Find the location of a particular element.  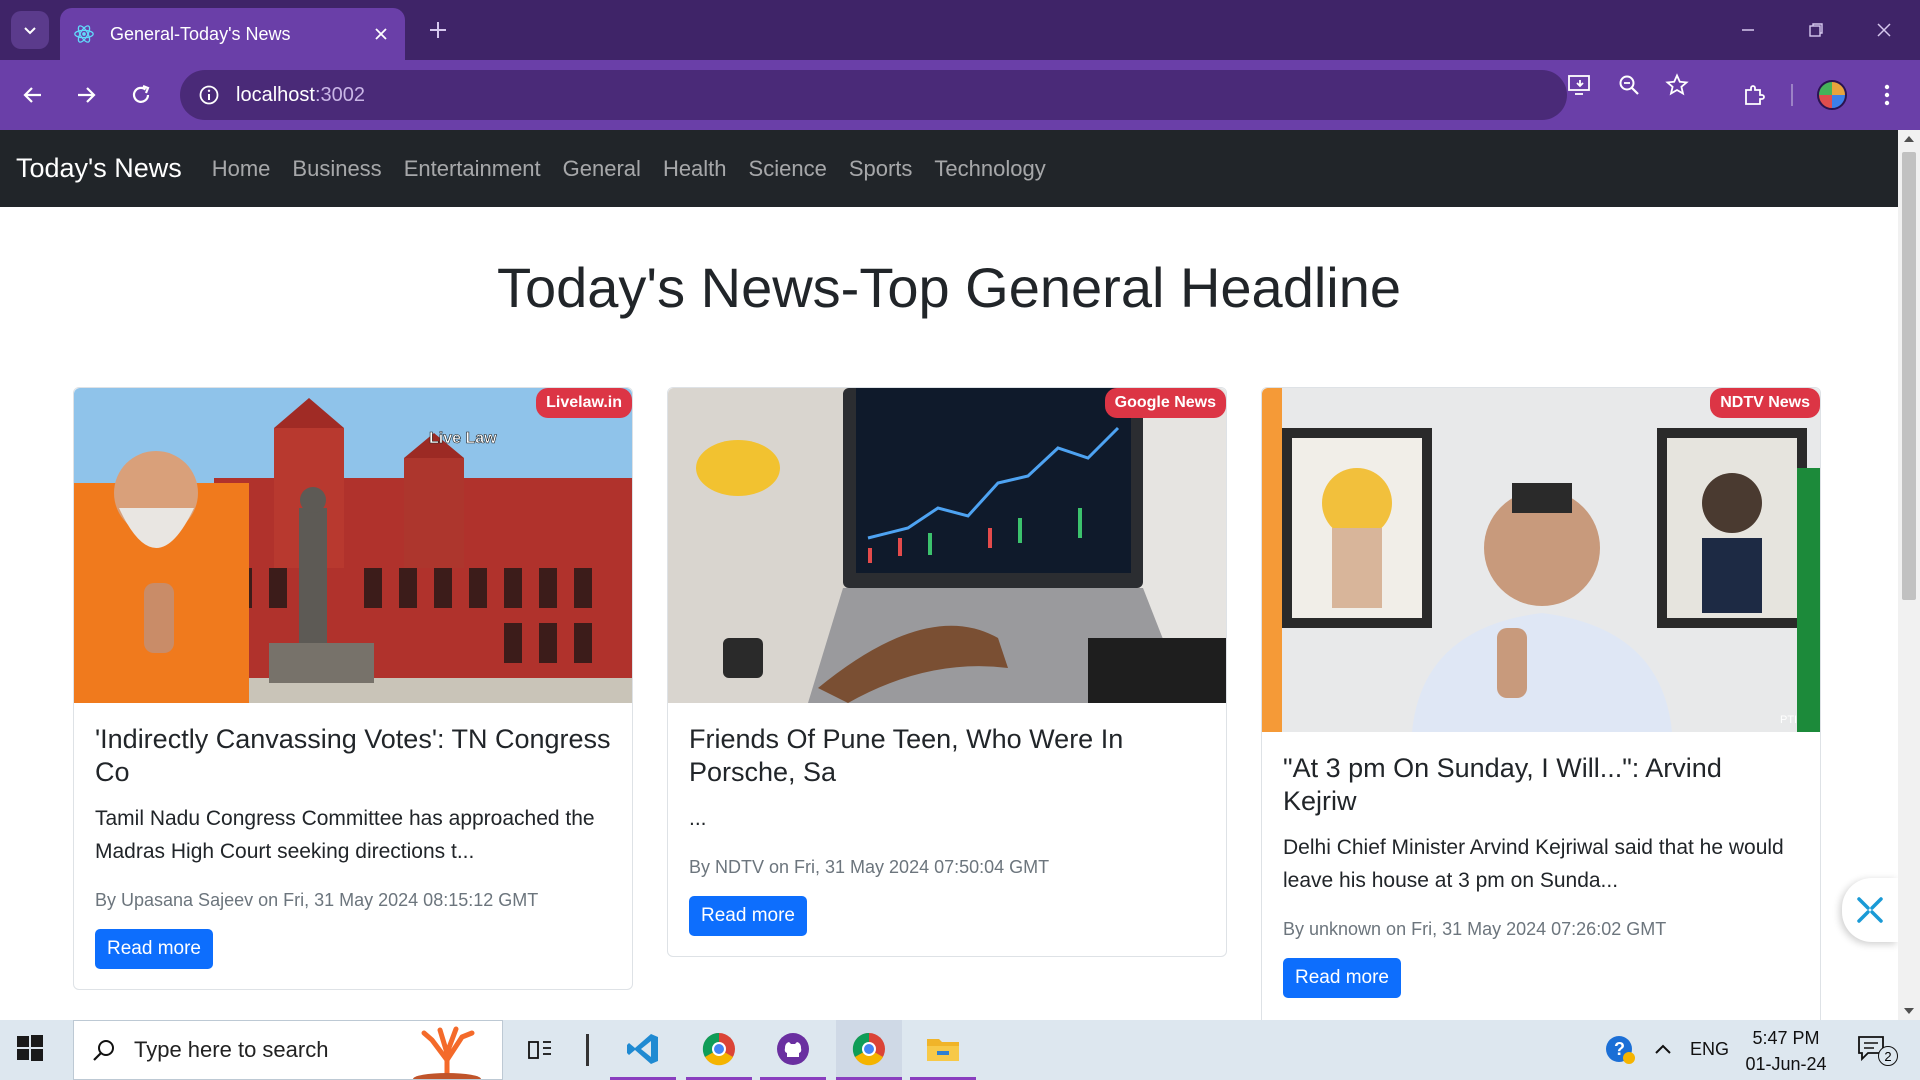

puzzle-icon is located at coordinates (1755, 95).